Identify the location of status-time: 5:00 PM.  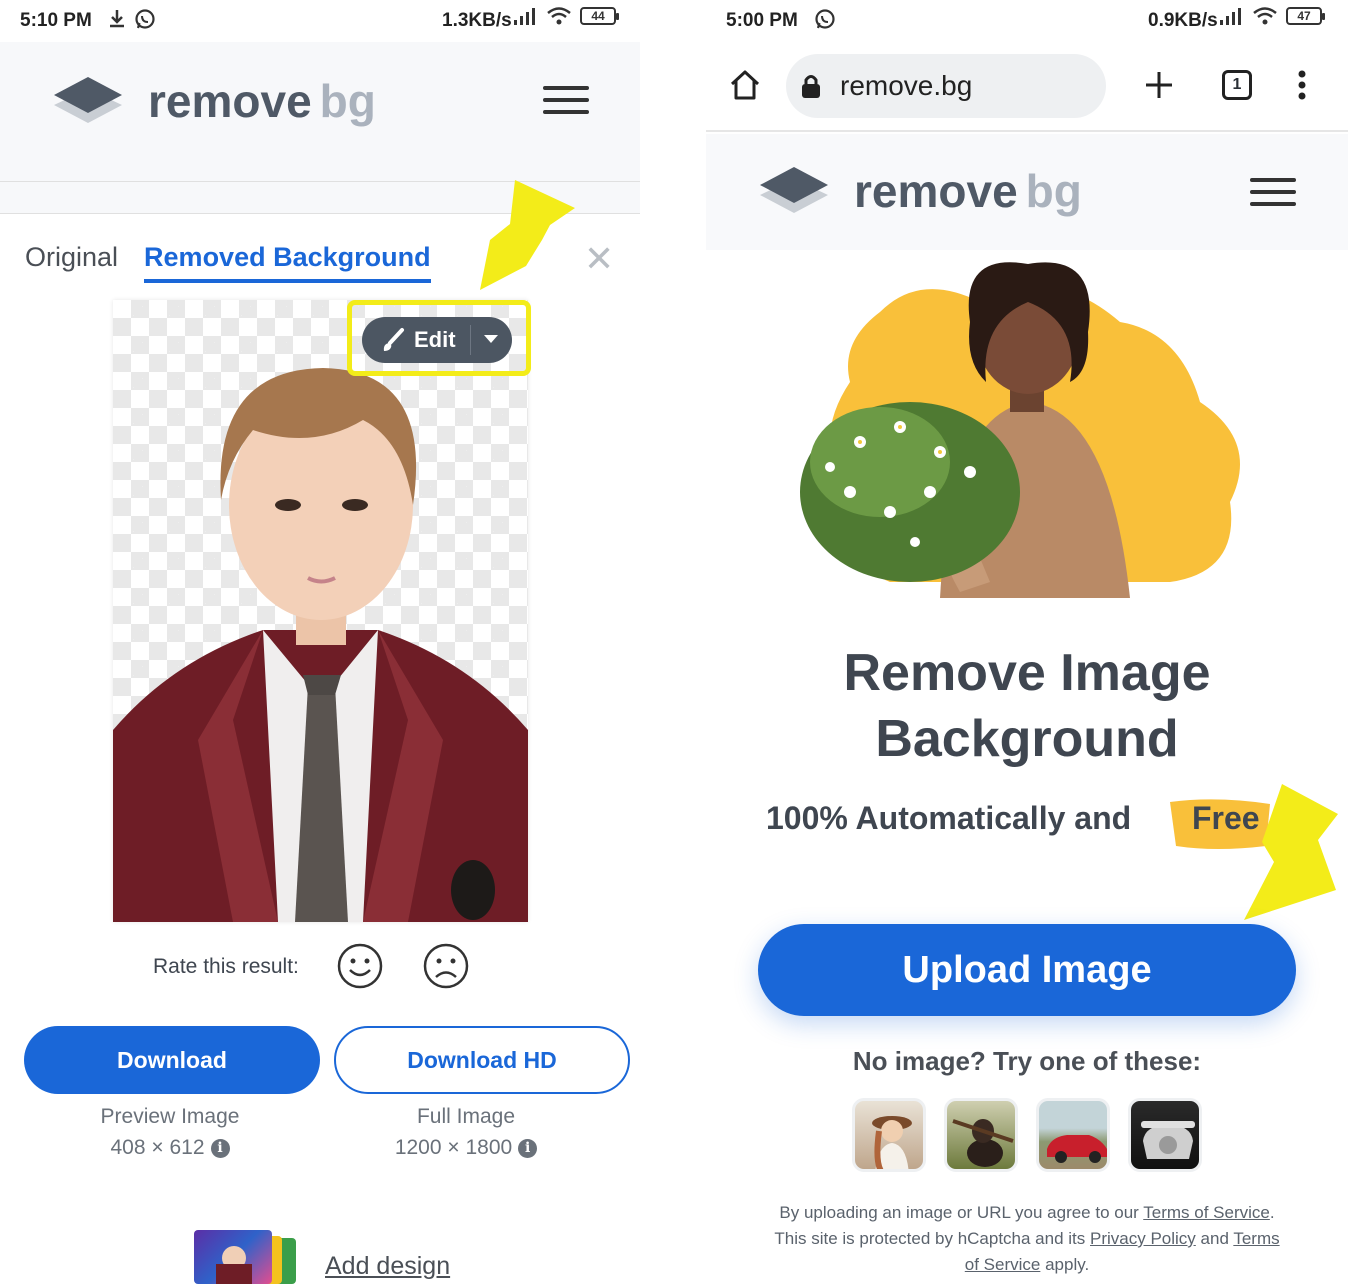
(762, 20).